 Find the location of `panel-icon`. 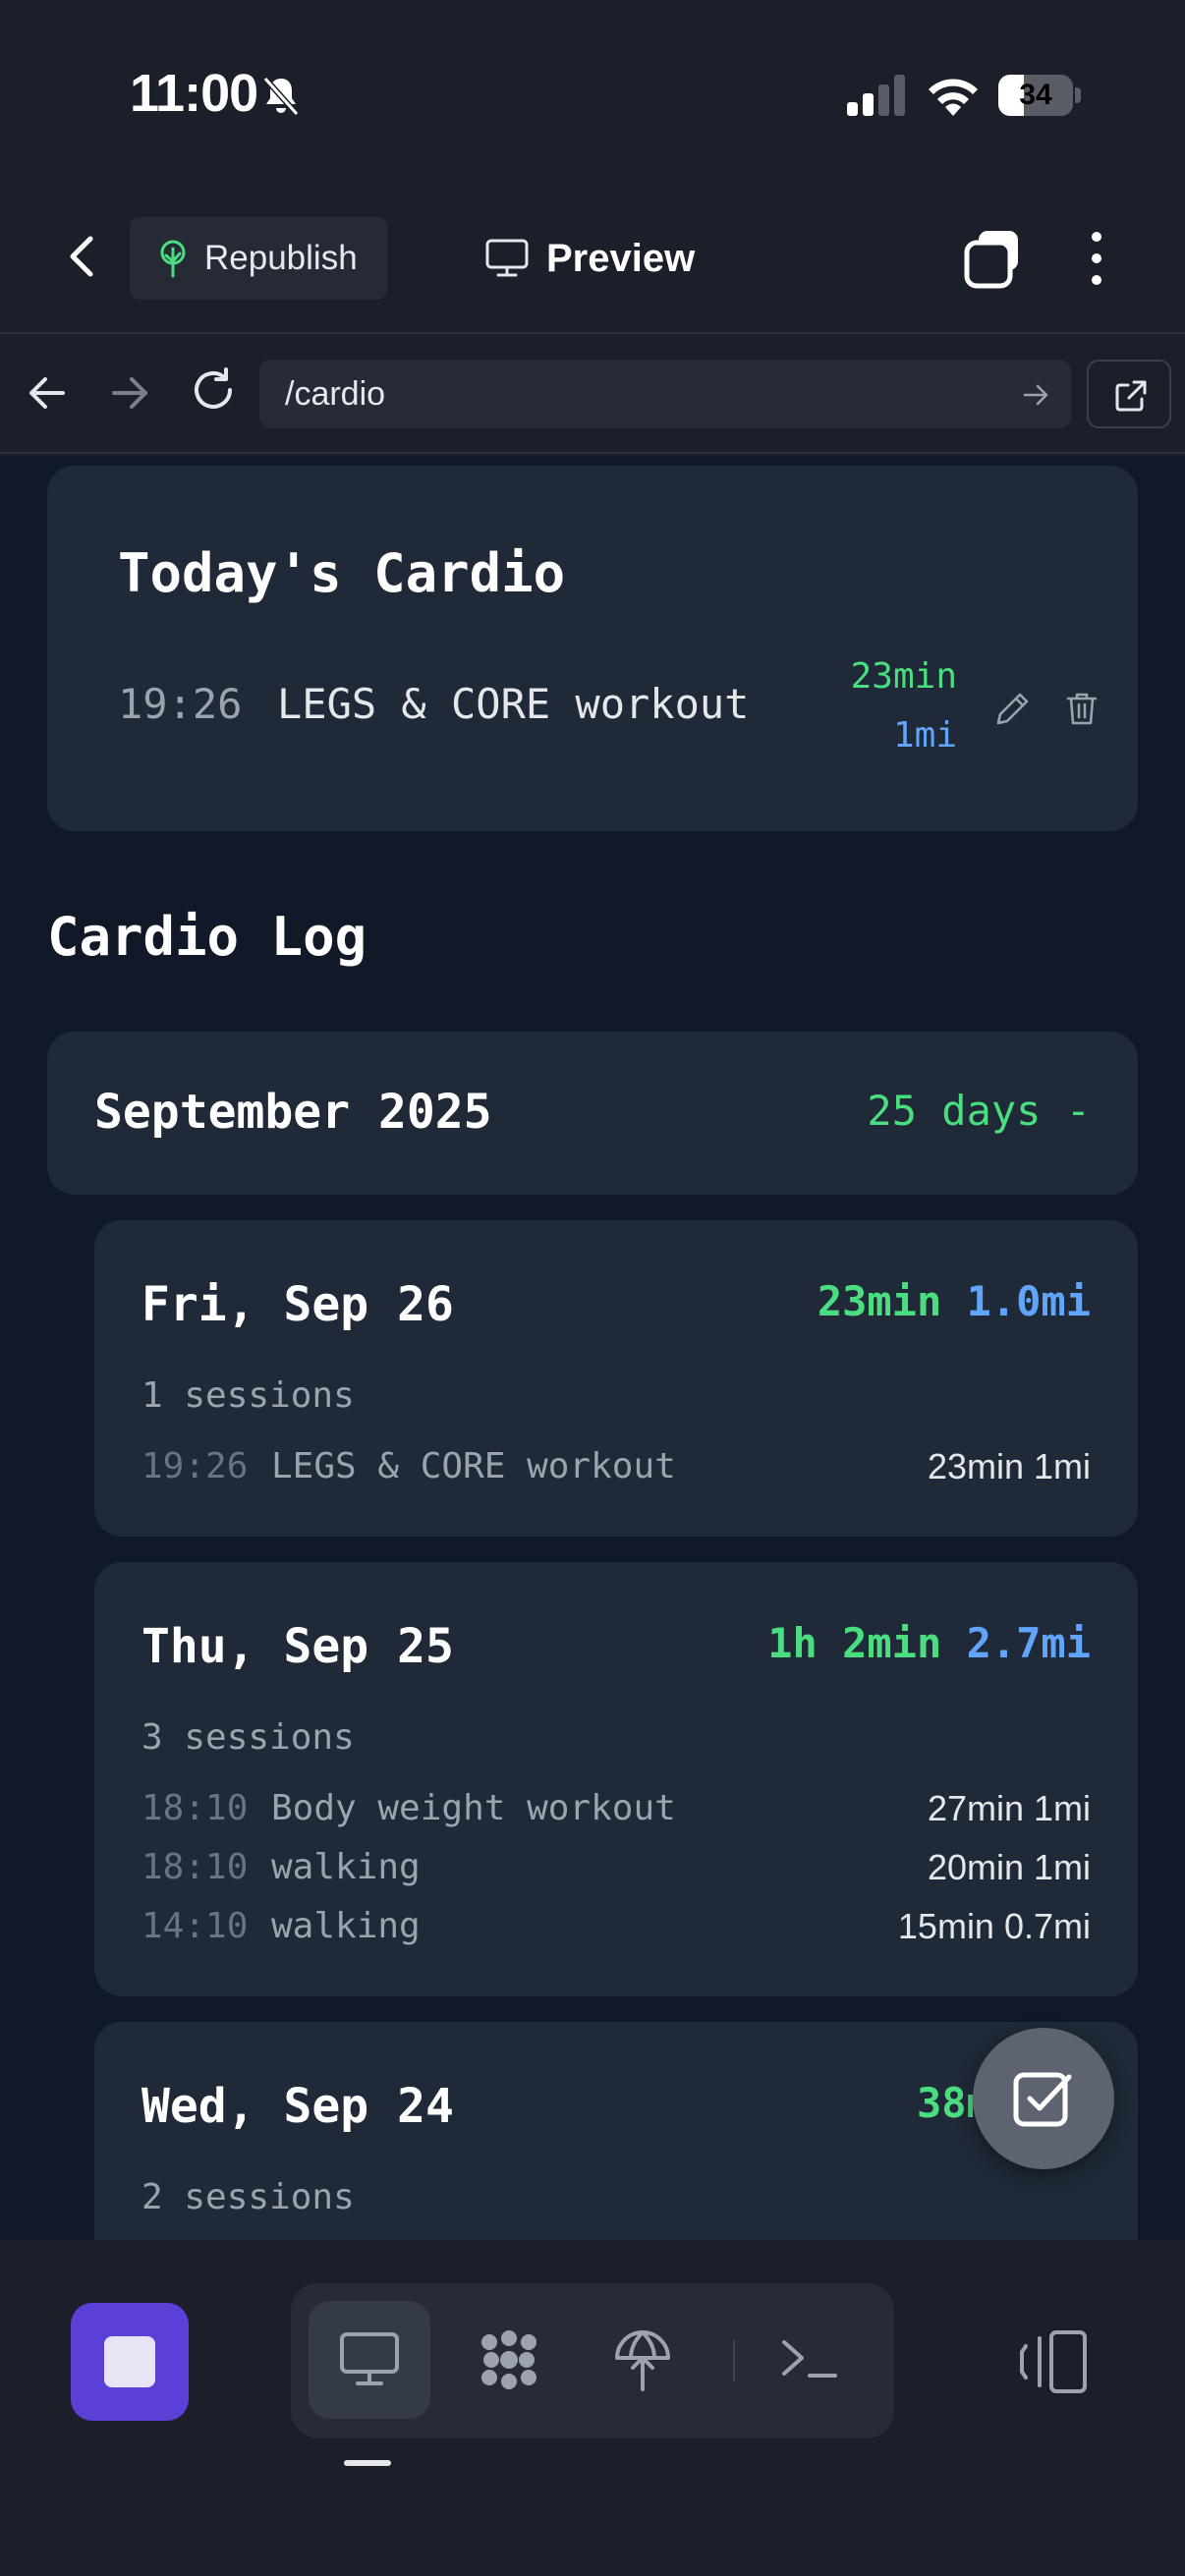

panel-icon is located at coordinates (1053, 2361).